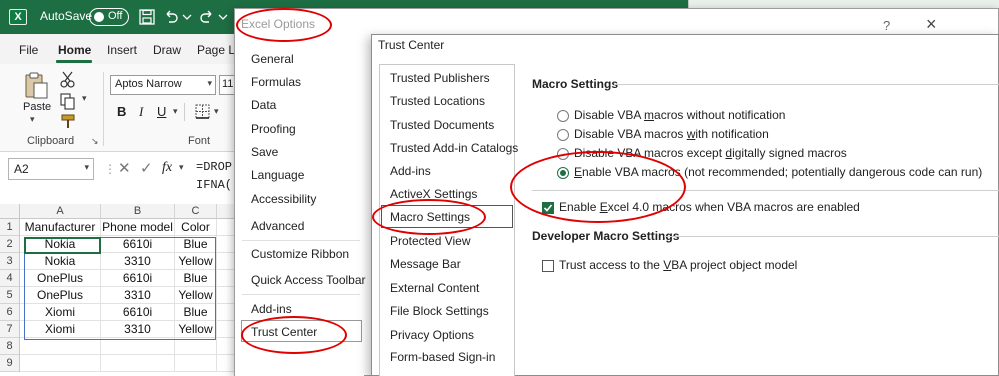 This screenshot has width=999, height=376. I want to click on paste-icon, so click(36, 86).